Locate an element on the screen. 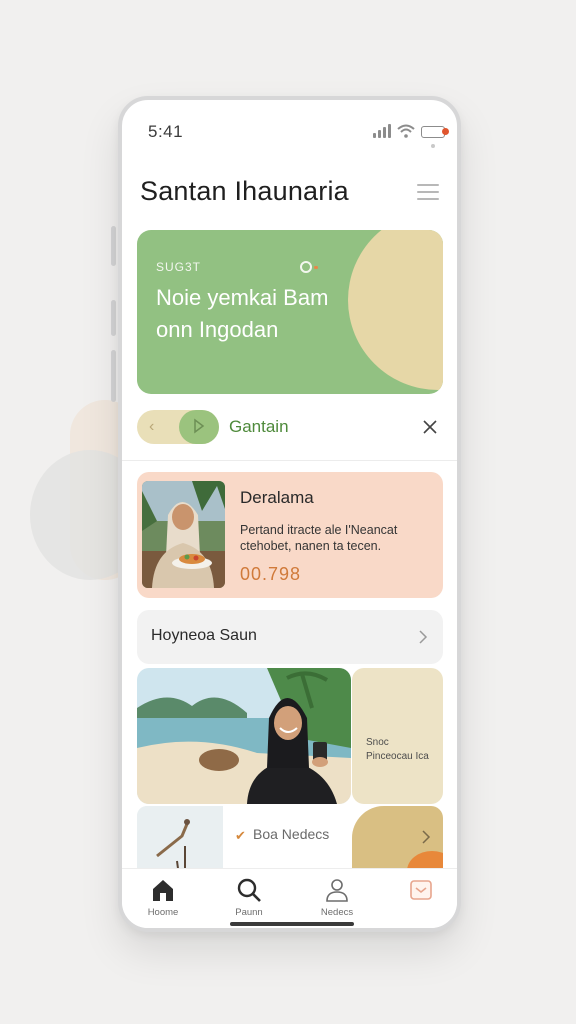  profile-icon is located at coordinates (337, 890).